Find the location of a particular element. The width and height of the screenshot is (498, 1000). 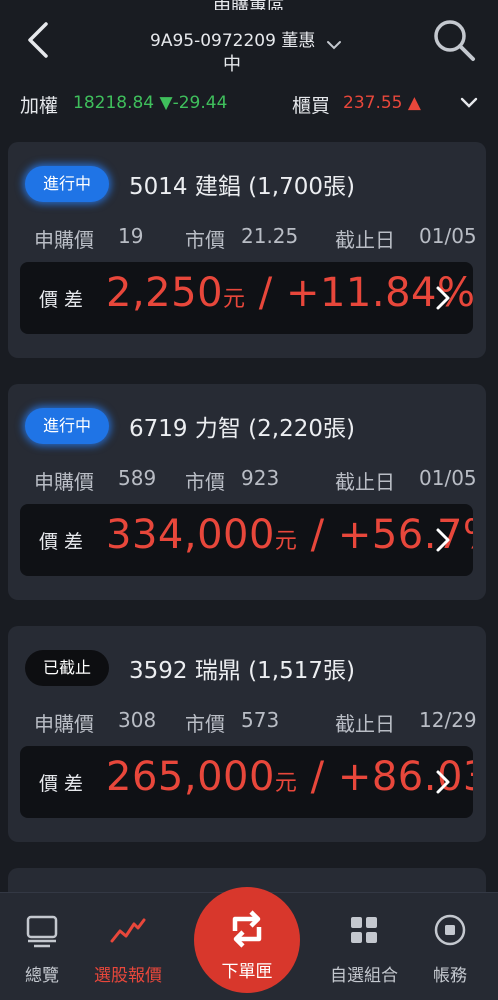

order-button: 下單匣 is located at coordinates (247, 940).